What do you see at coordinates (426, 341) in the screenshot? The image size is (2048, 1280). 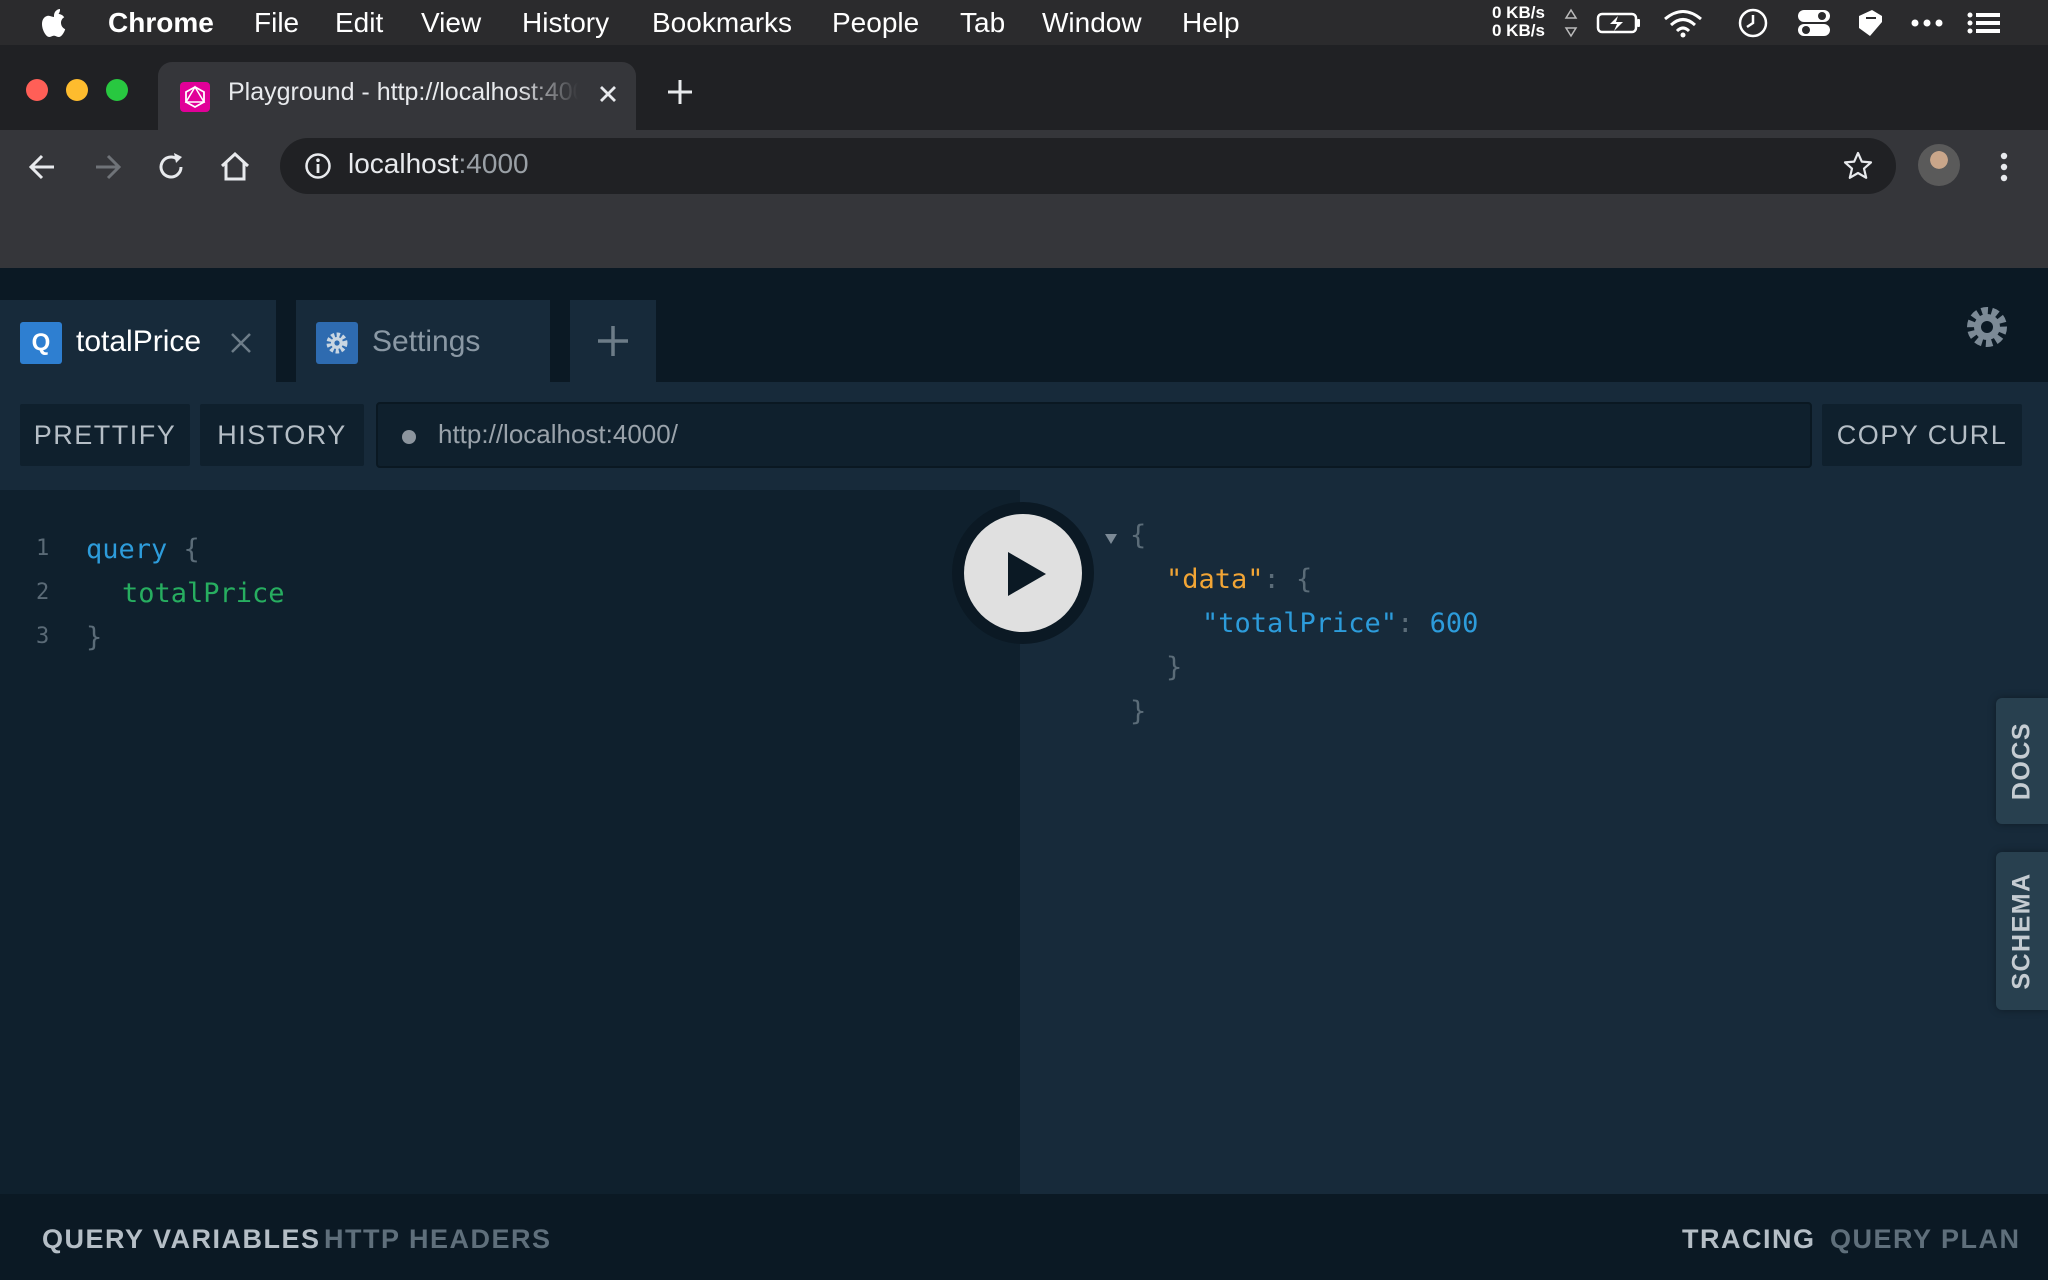 I see `tab-settings-label: Settings` at bounding box center [426, 341].